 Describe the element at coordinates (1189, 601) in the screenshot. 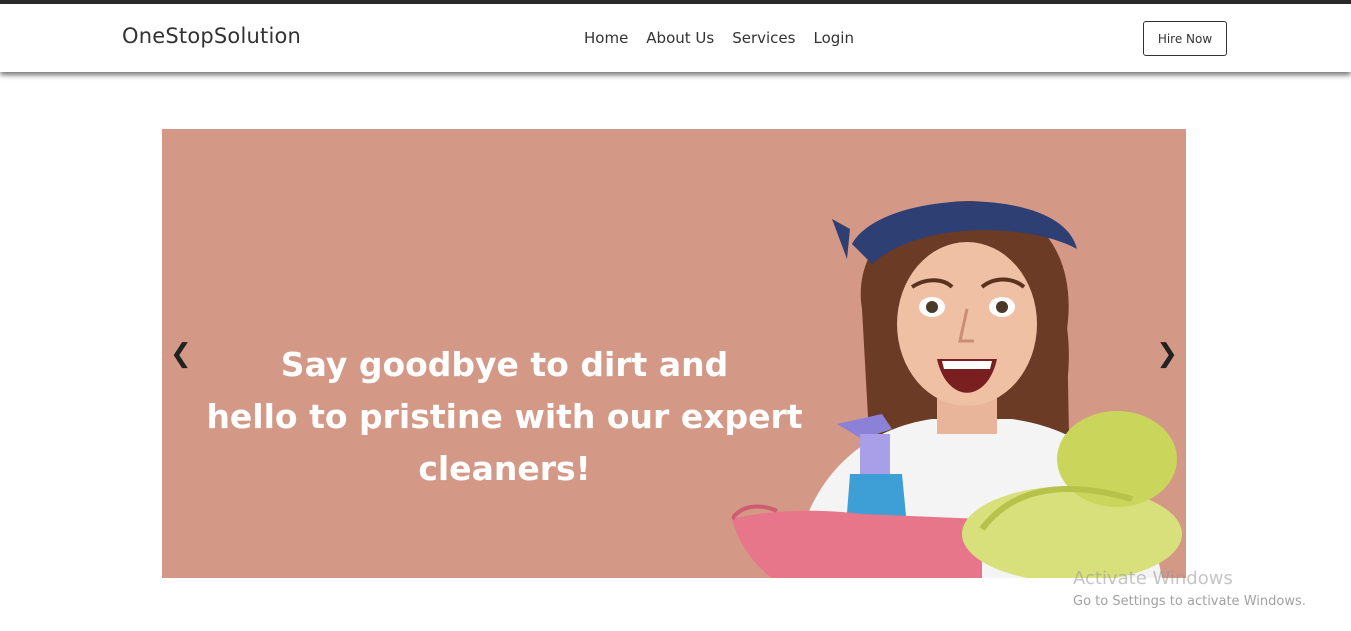

I see `windows-activation-watermark-subtitle: Go to Settings to activate Windows.` at that location.